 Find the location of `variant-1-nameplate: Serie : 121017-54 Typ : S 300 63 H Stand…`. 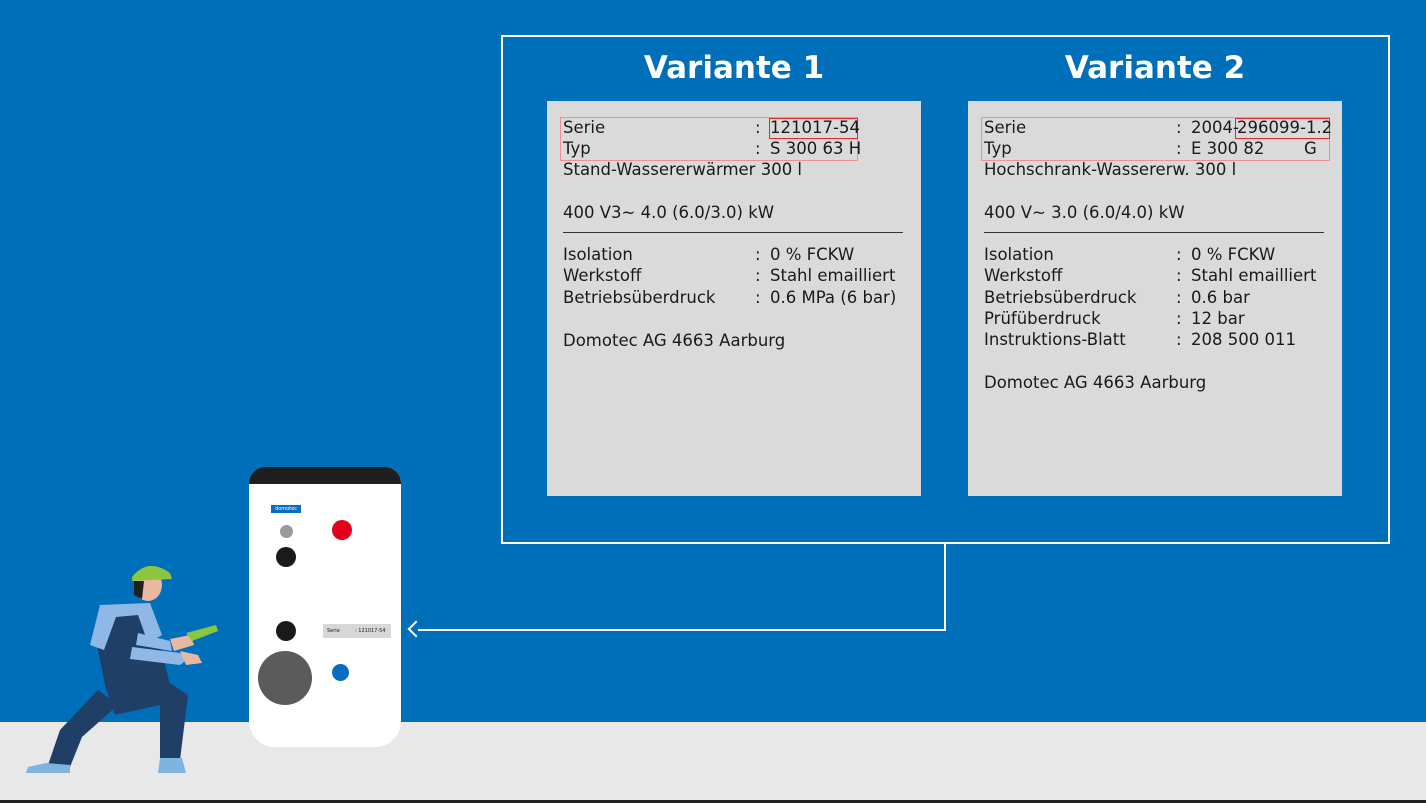

variant-1-nameplate: Serie : 121017-54 Typ : S 300 63 H Stand… is located at coordinates (734, 298).